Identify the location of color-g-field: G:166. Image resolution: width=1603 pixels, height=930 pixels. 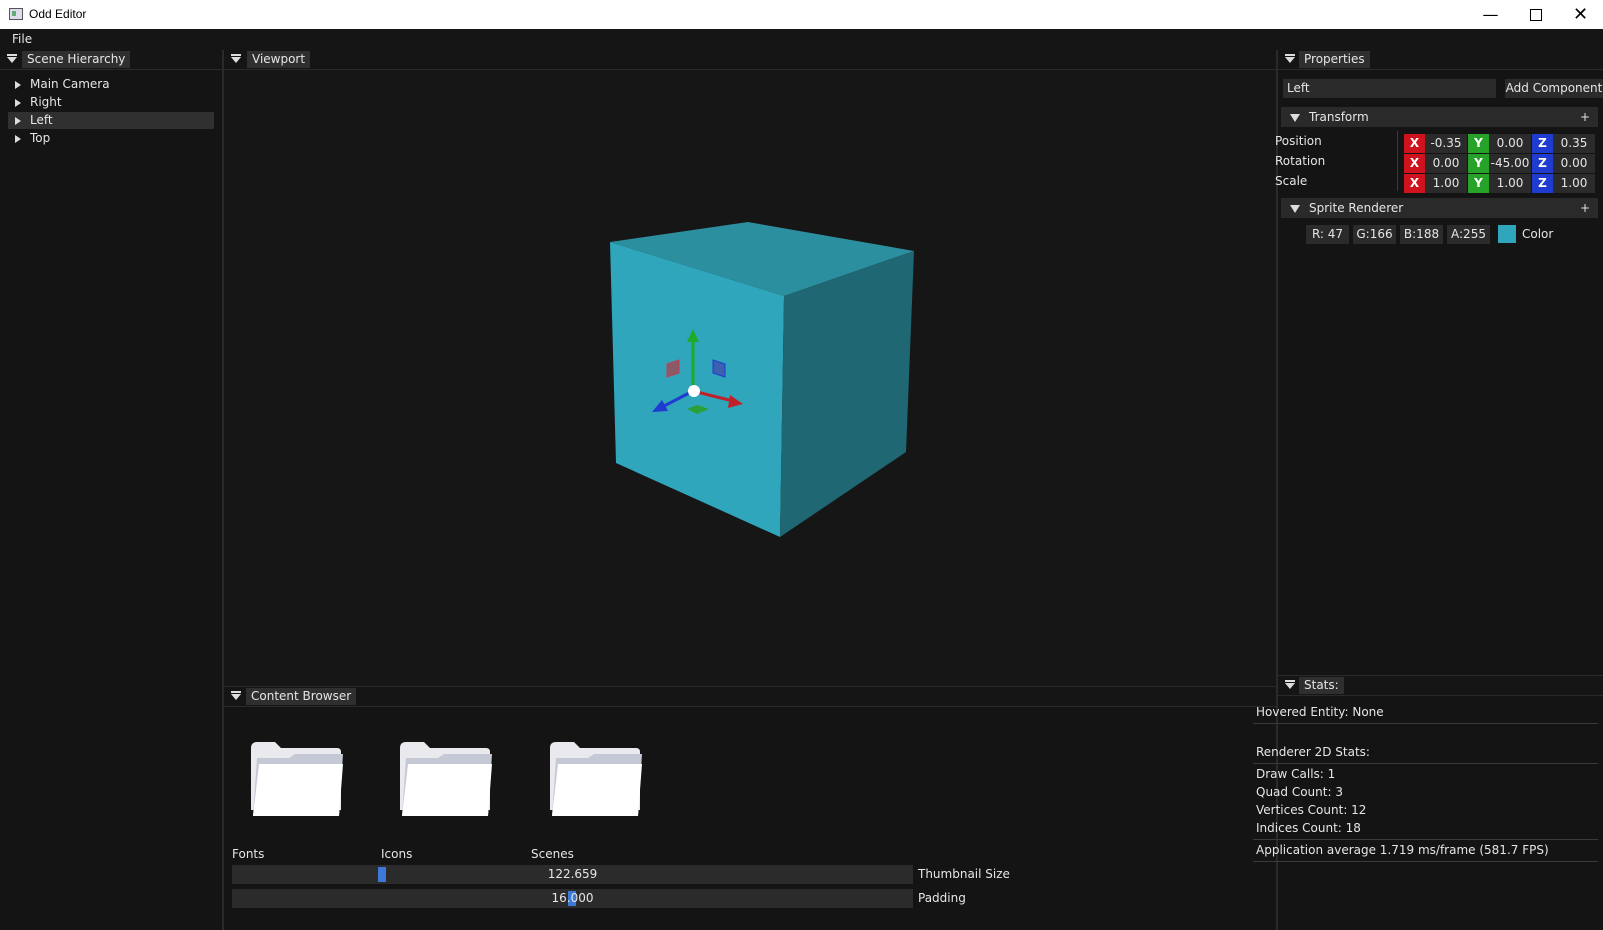
(1374, 234).